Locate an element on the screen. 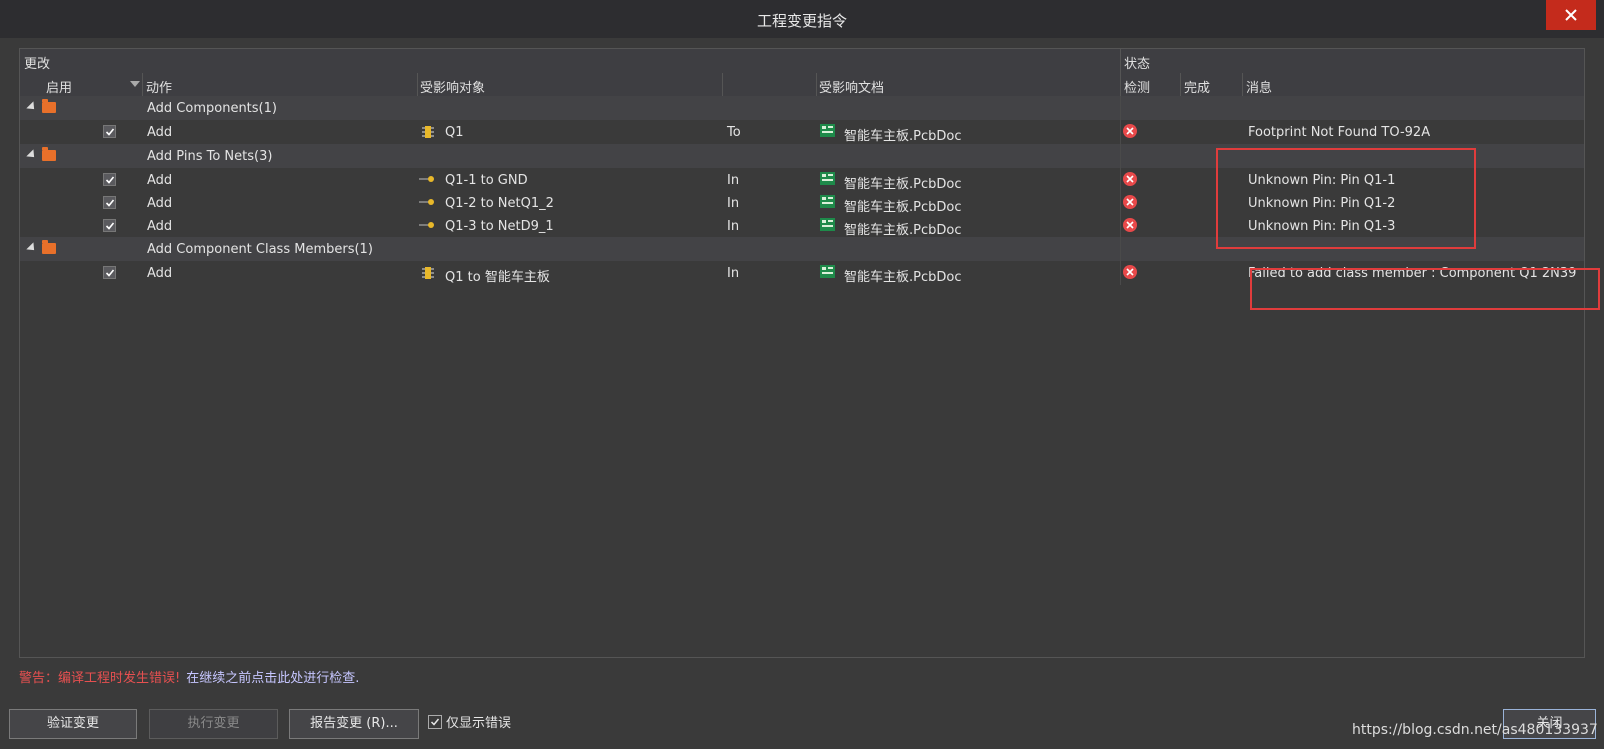 Image resolution: width=1604 pixels, height=749 pixels. object-text: Q1 to 智能车主板 is located at coordinates (497, 277).